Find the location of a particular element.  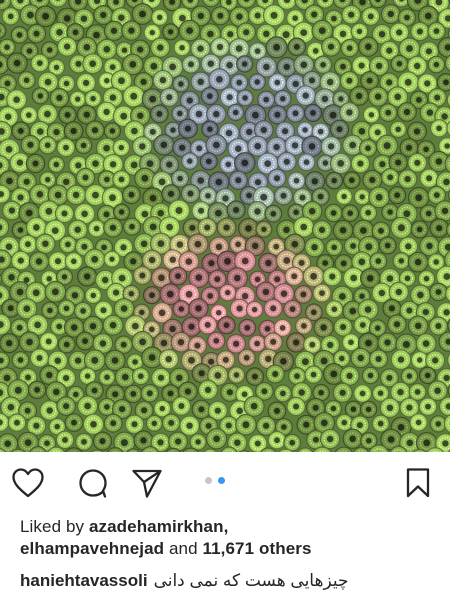

post-action-bar is located at coordinates (225, 482).